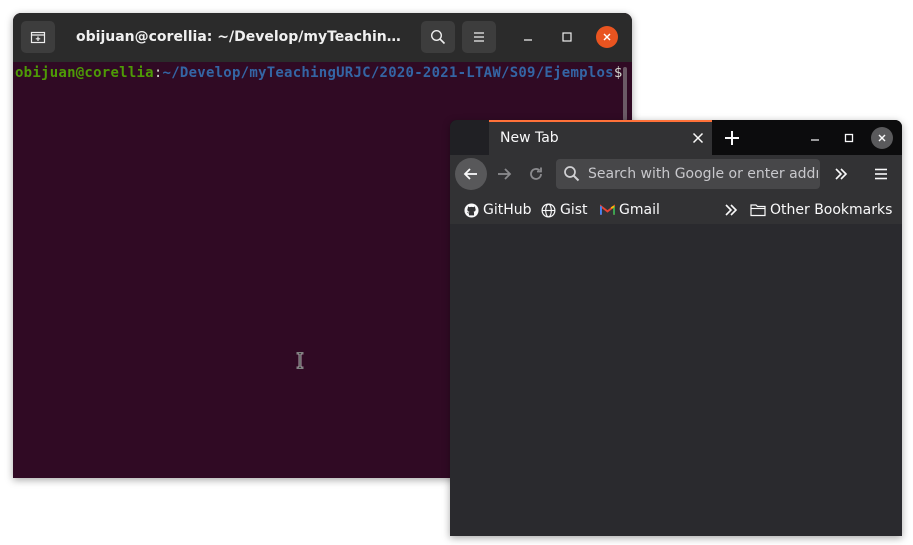 The height and width of the screenshot is (545, 913). What do you see at coordinates (84, 73) in the screenshot?
I see `prompt-user: obijuan@corellia` at bounding box center [84, 73].